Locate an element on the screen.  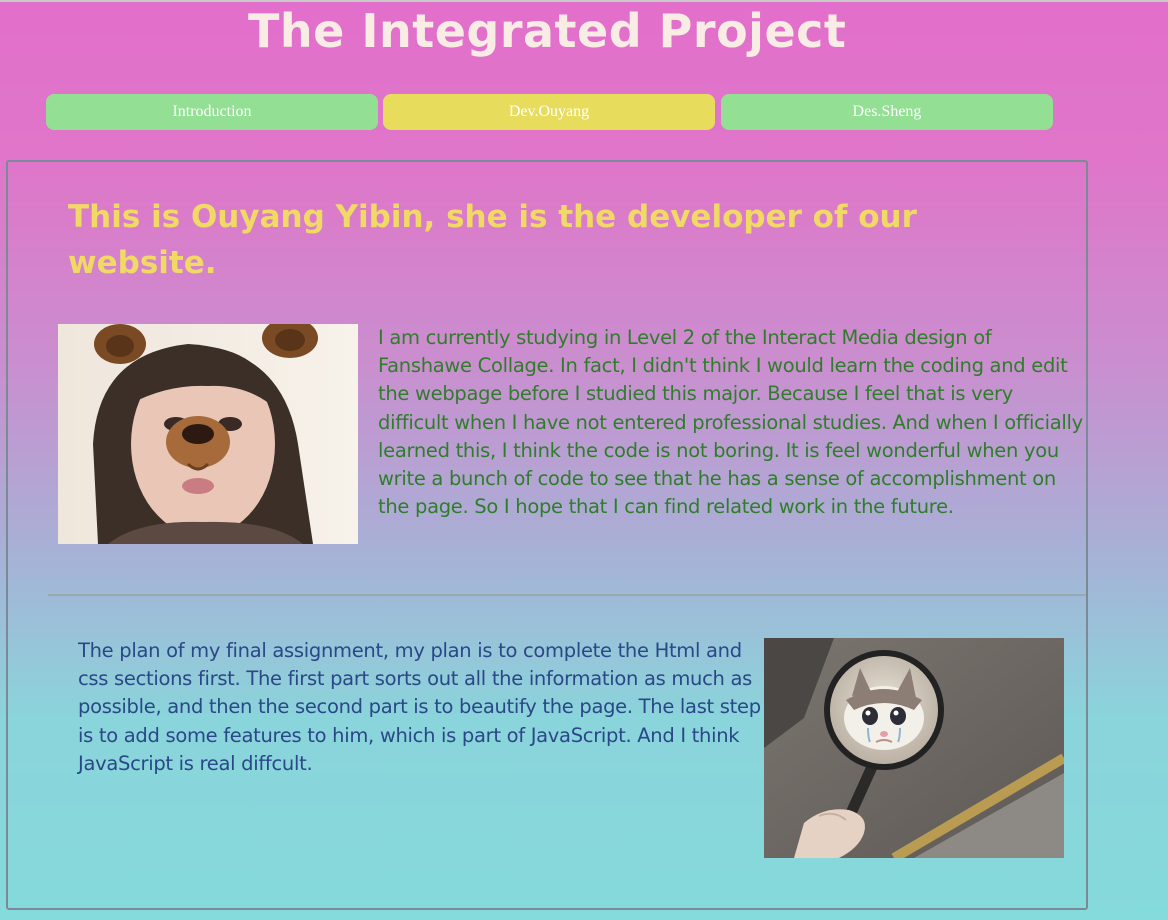
tab-introduction: Introduction is located at coordinates (212, 112).